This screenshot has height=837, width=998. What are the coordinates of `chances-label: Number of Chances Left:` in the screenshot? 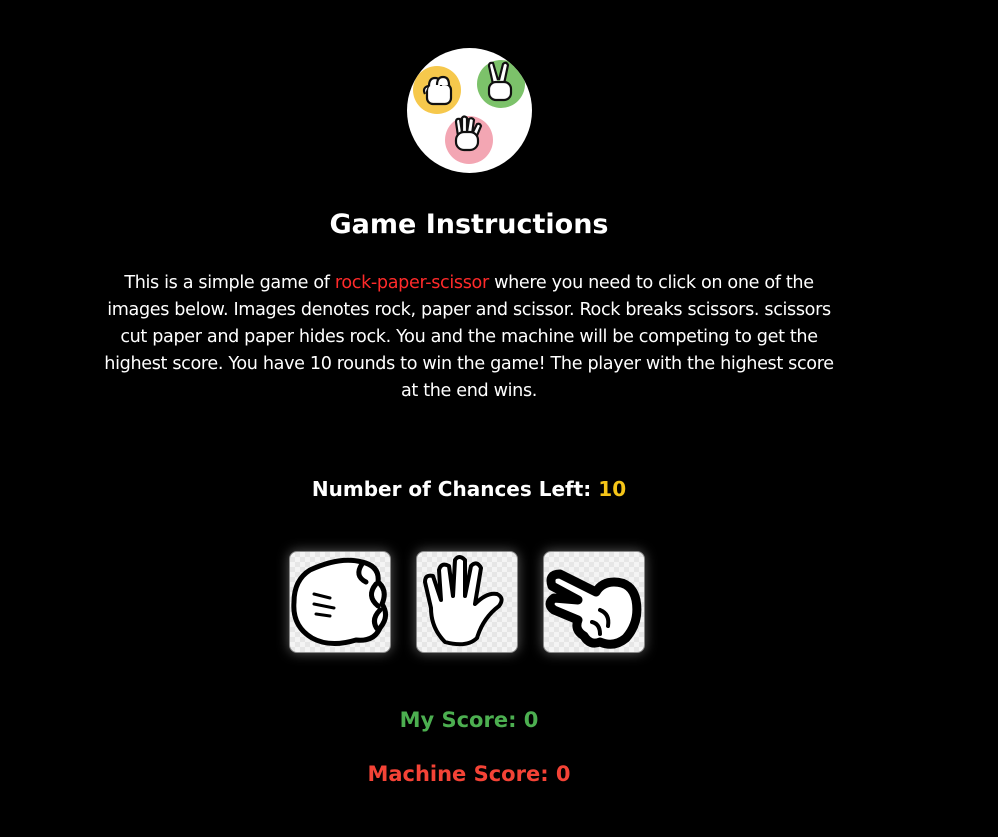 It's located at (455, 489).